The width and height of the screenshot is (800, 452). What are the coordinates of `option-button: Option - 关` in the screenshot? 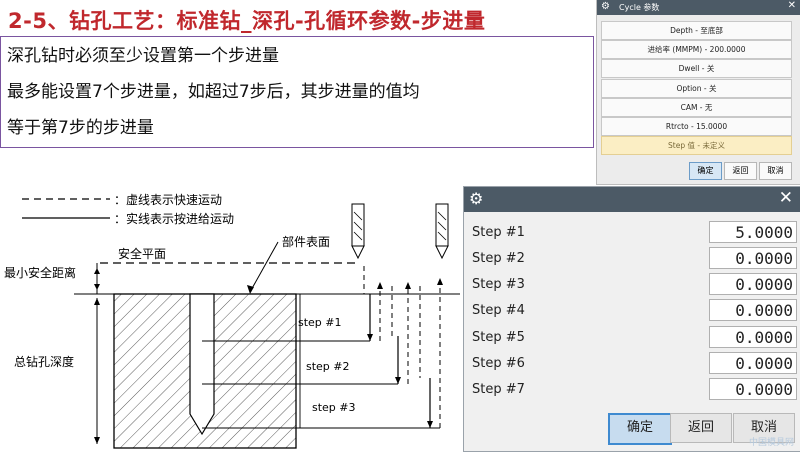 It's located at (696, 88).